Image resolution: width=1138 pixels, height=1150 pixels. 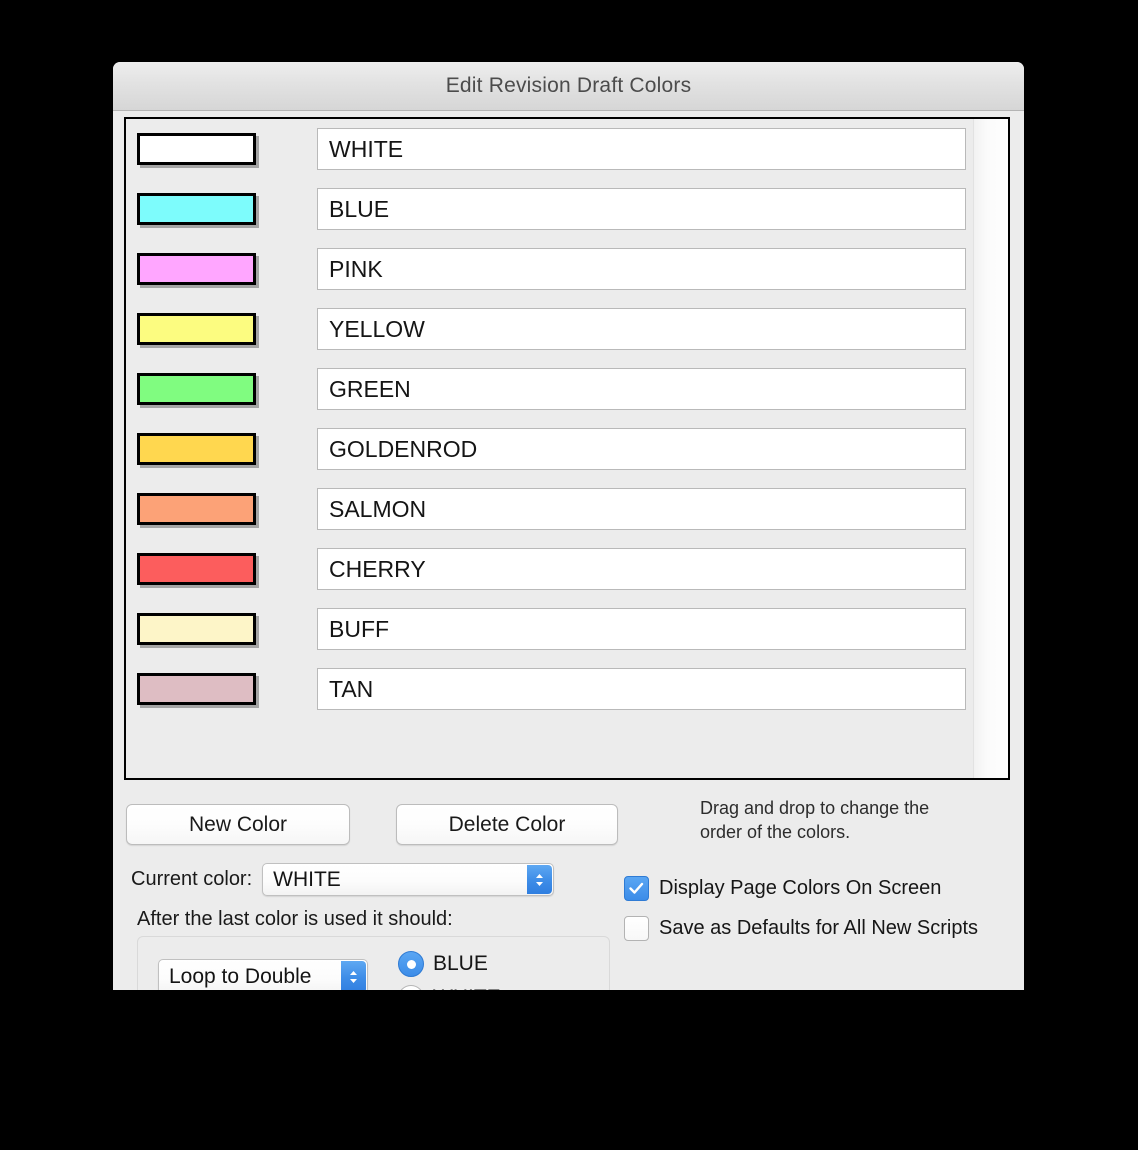 I want to click on radio-white-icon, so click(x=411, y=987).